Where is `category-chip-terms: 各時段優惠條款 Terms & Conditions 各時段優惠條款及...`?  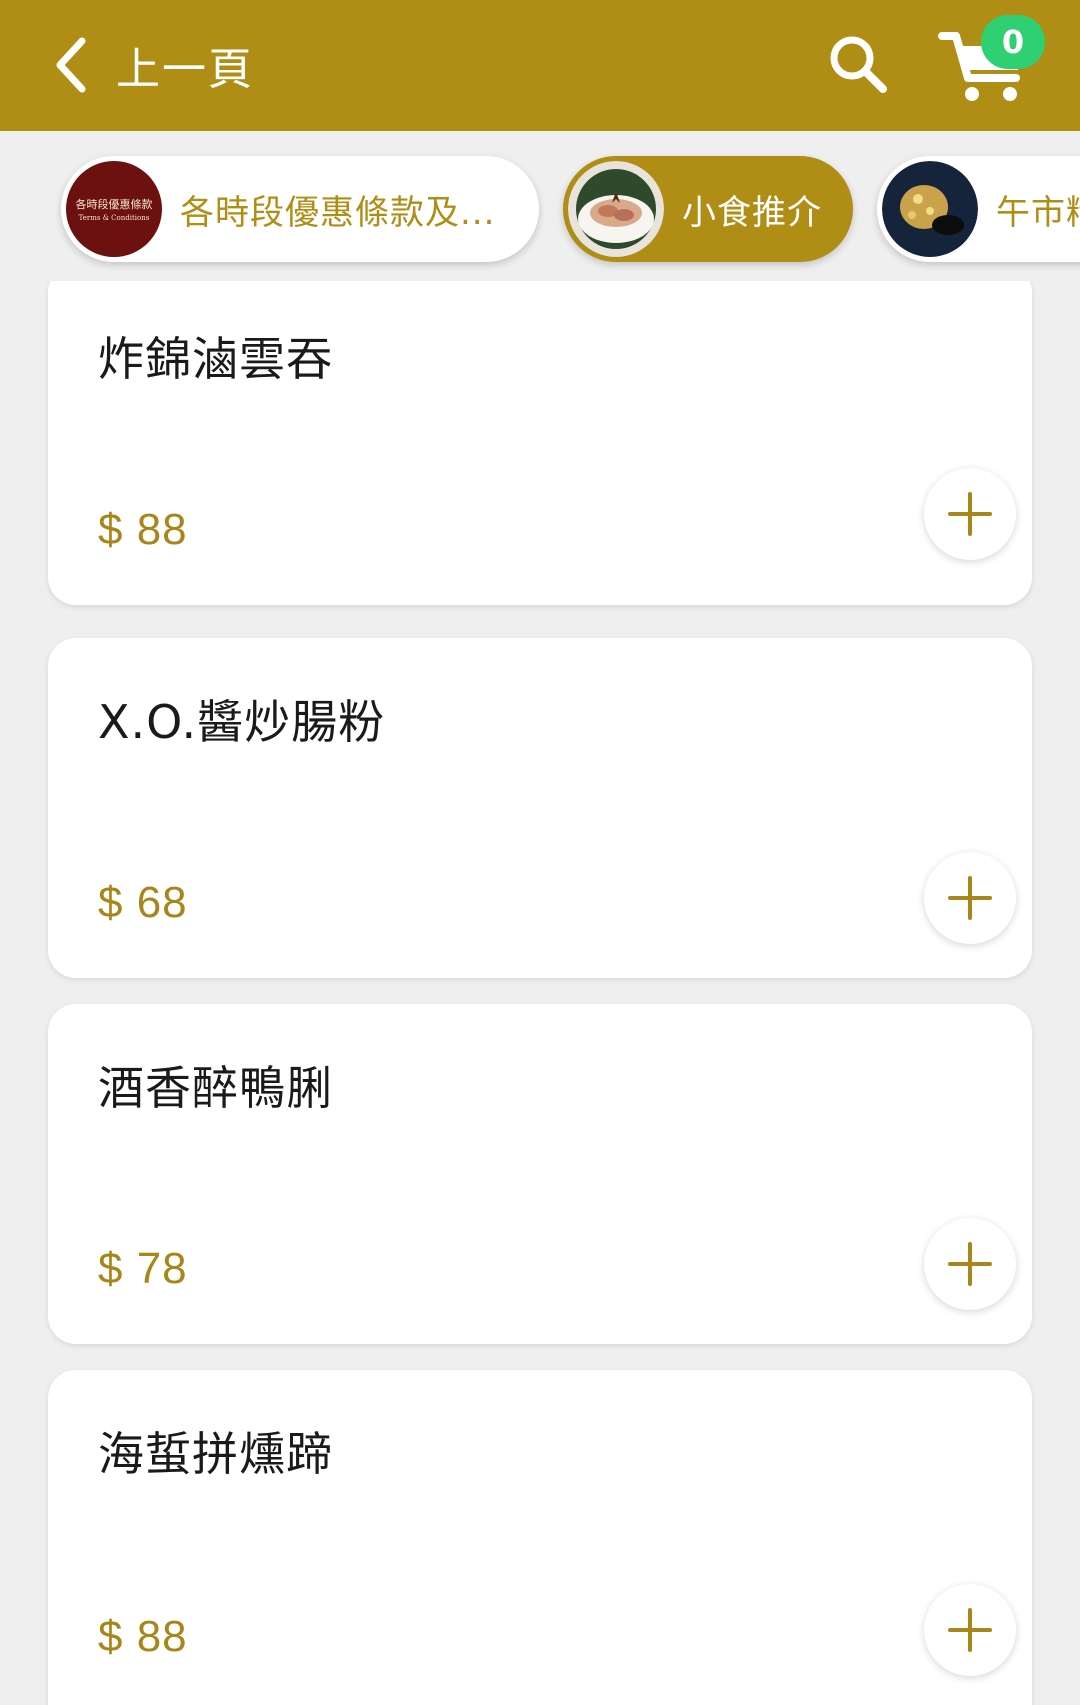
category-chip-terms: 各時段優惠條款 Terms & Conditions 各時段優惠條款及... is located at coordinates (300, 209).